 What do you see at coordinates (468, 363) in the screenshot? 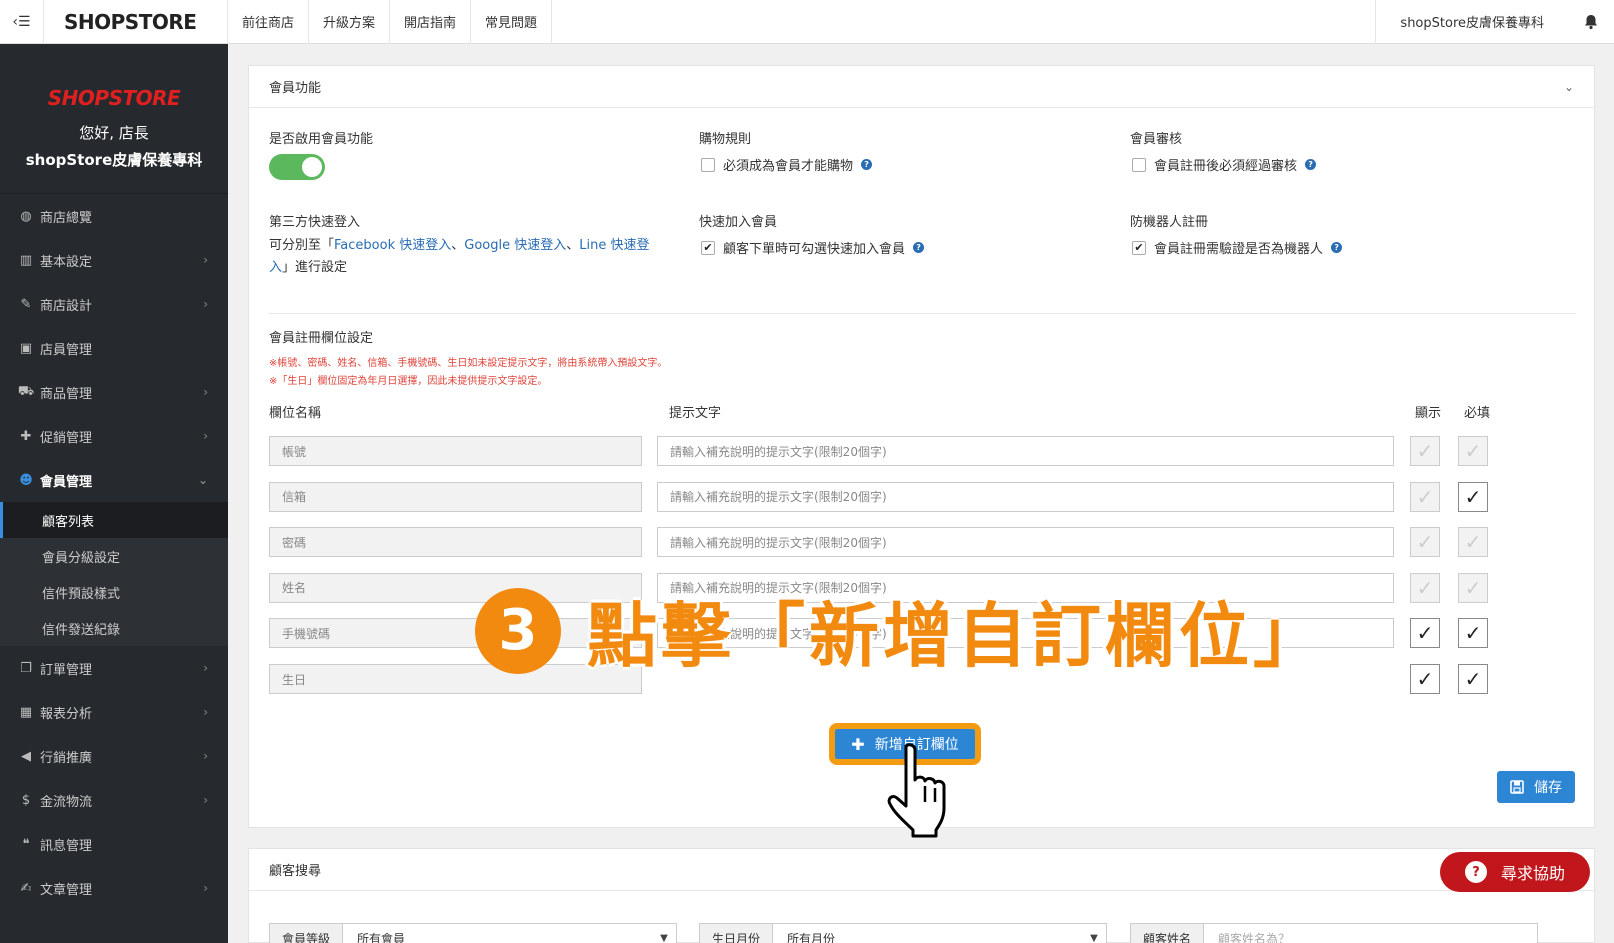
I see `reg-note-1: ※帳號、密碼、姓名、信箱、手機號碼、生日如未設定提示文字，將由系統帶入預設文字。` at bounding box center [468, 363].